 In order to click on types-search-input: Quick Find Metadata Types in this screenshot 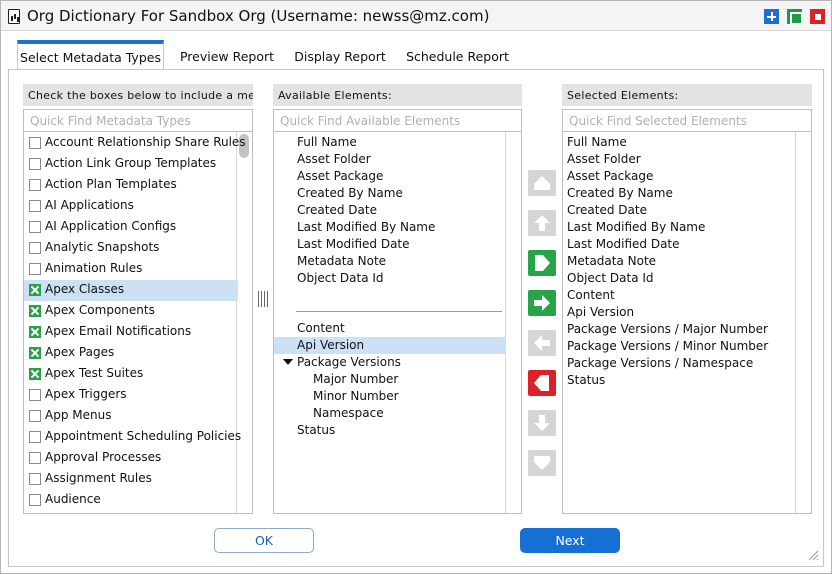, I will do `click(138, 120)`.